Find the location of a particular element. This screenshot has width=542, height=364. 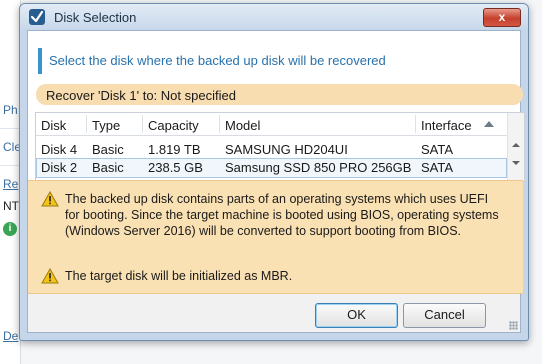

background-sidebar: Ph Cle Re NT i De is located at coordinates (10, 182).